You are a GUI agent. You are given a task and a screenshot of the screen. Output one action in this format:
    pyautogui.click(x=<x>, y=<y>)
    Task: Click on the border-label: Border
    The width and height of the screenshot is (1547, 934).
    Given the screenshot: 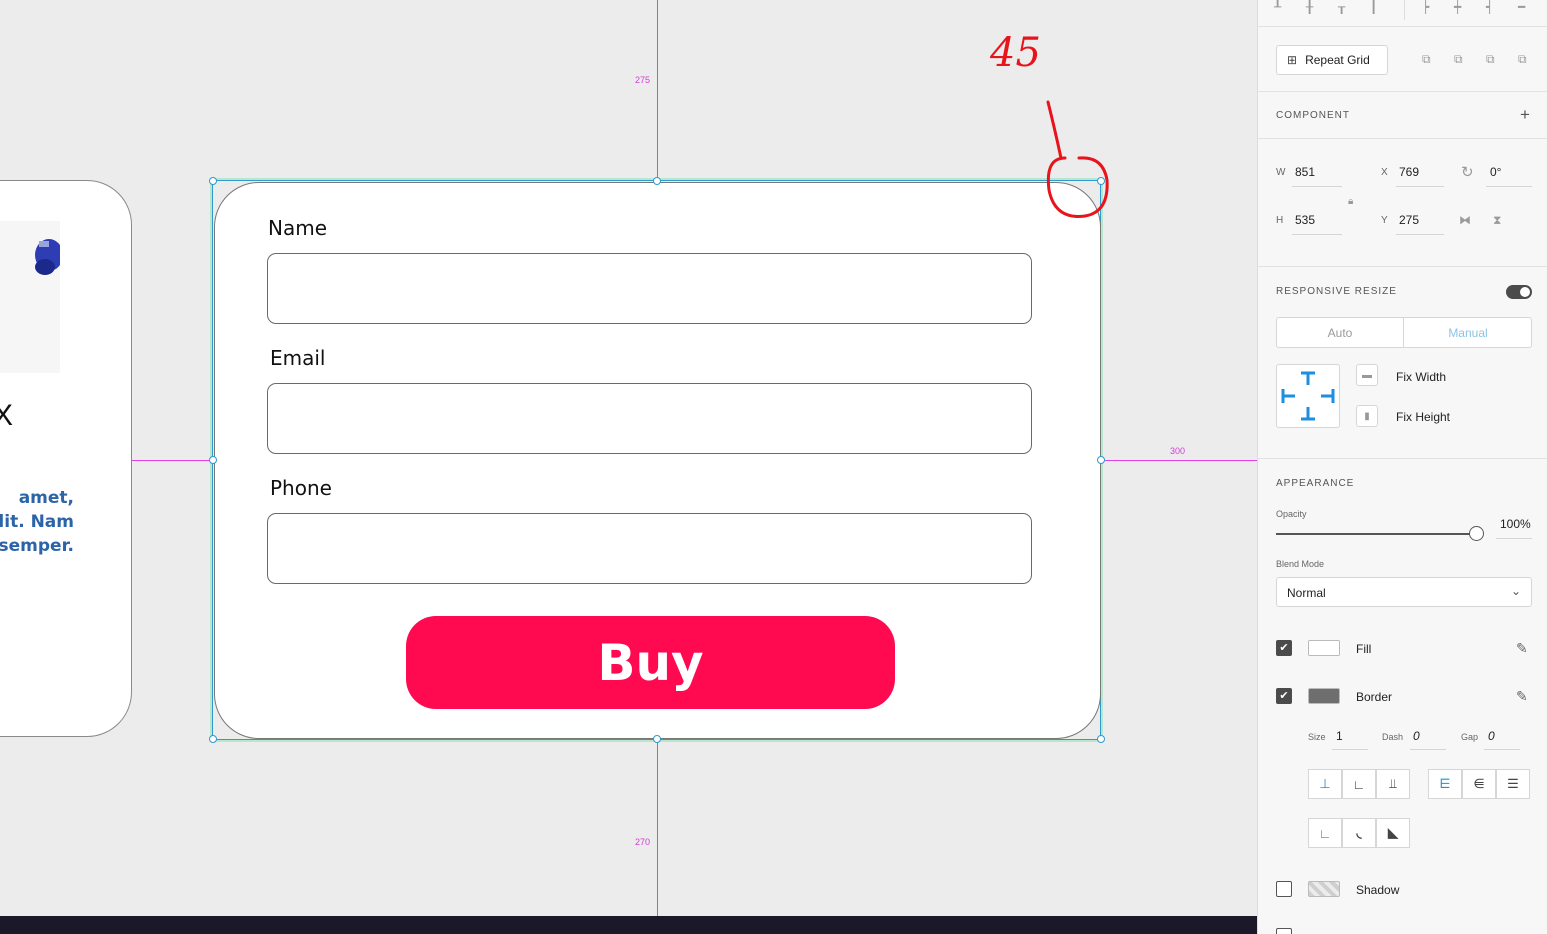 What is the action you would take?
    pyautogui.click(x=1374, y=697)
    